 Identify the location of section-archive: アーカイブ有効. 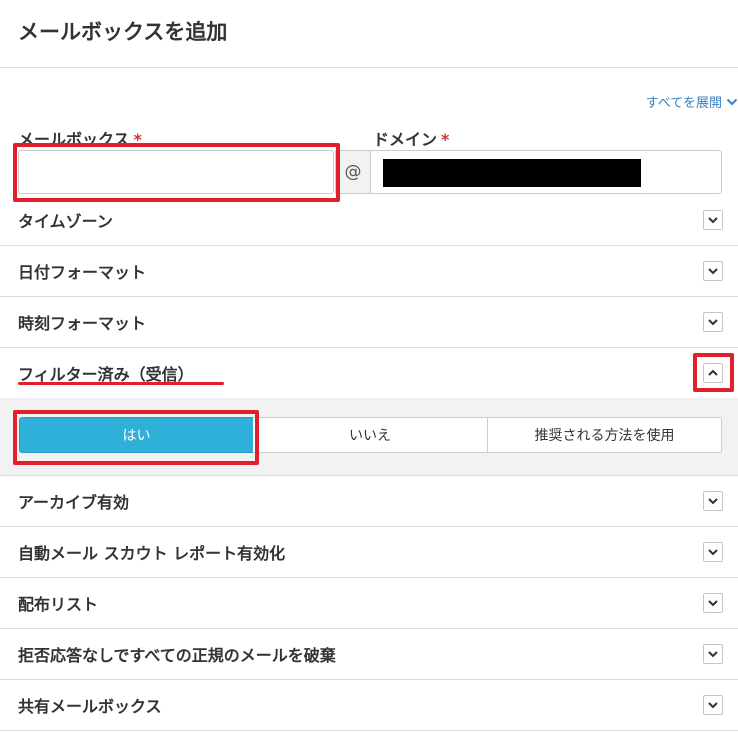
(369, 501).